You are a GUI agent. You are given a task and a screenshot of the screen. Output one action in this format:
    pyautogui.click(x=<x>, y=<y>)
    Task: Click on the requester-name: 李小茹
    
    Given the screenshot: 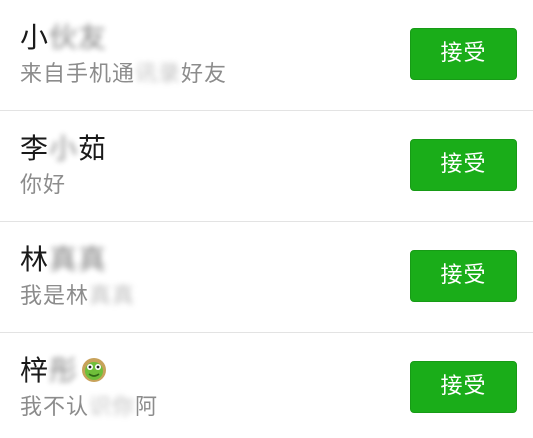 What is the action you would take?
    pyautogui.click(x=64, y=148)
    